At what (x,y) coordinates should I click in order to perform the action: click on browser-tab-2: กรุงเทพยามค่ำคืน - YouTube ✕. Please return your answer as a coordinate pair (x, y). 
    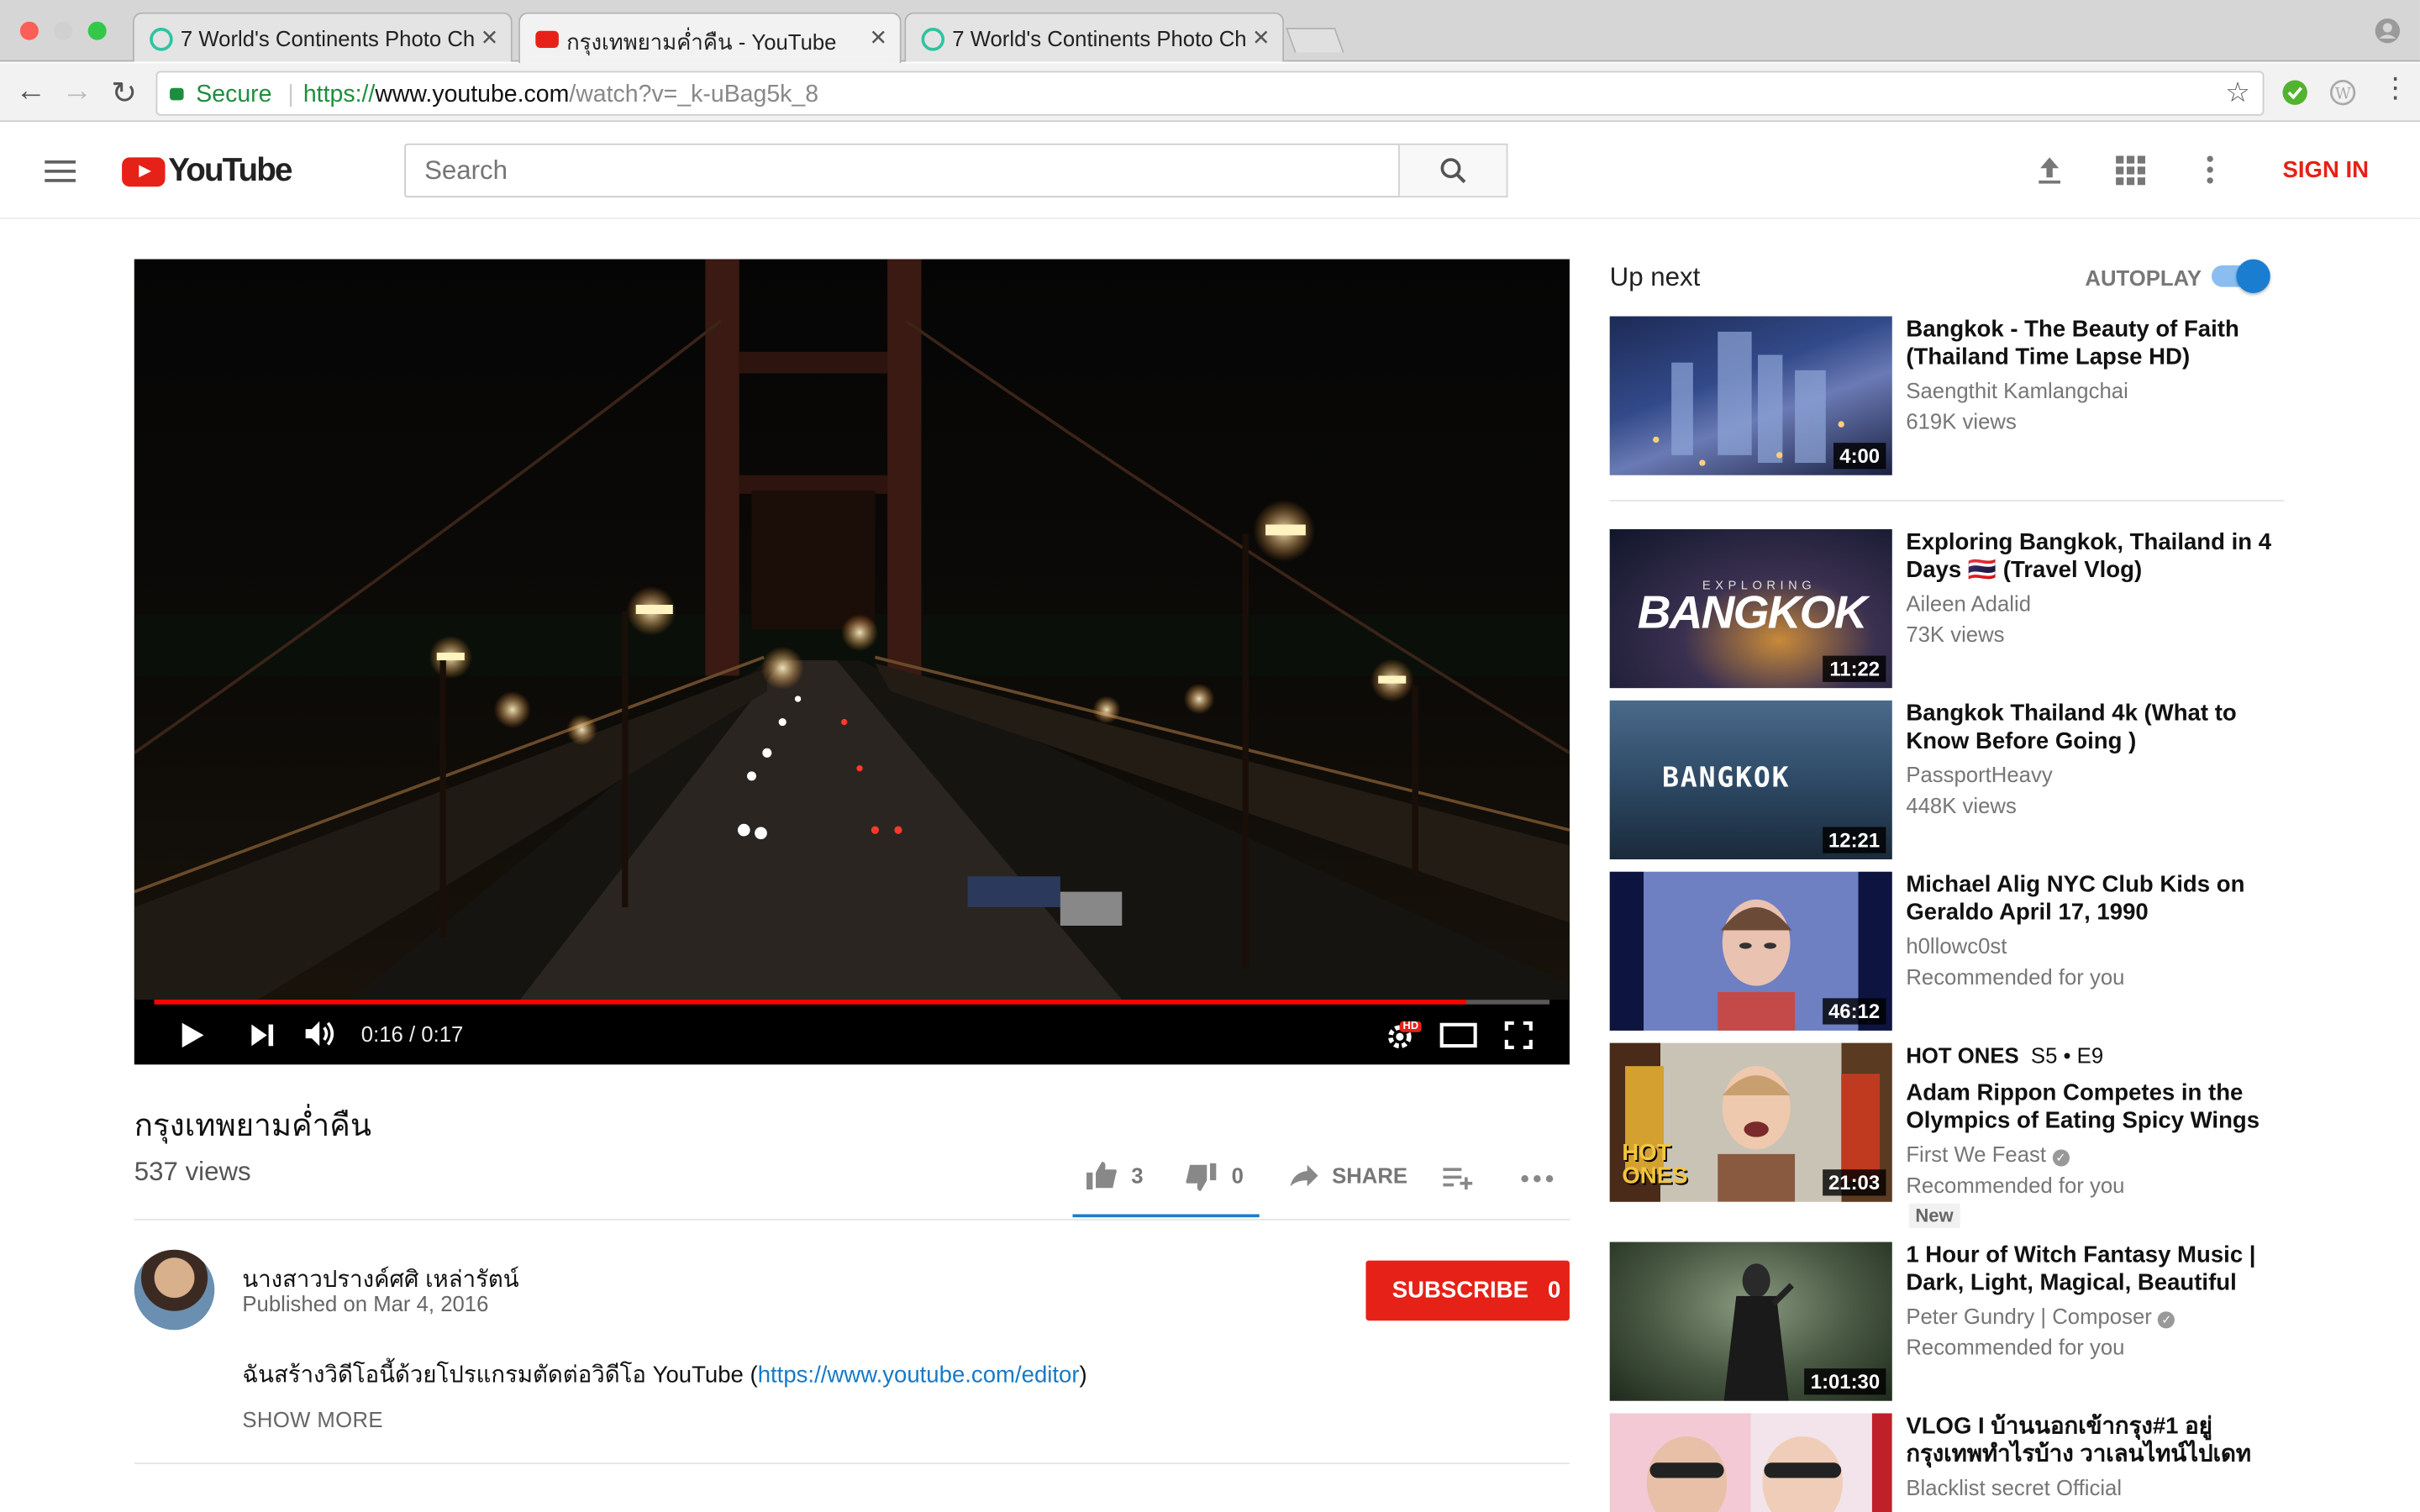
    Looking at the image, I should click on (710, 38).